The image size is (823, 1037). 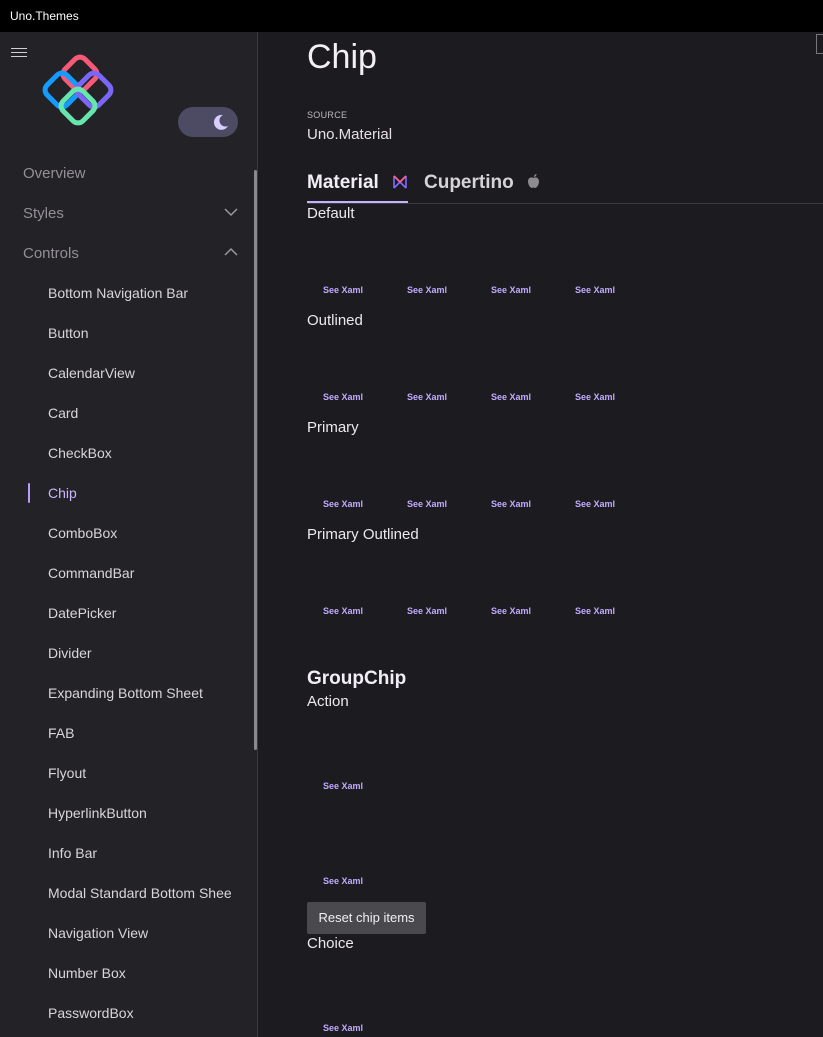 I want to click on section-title-outlined: Outlined, so click(x=335, y=320).